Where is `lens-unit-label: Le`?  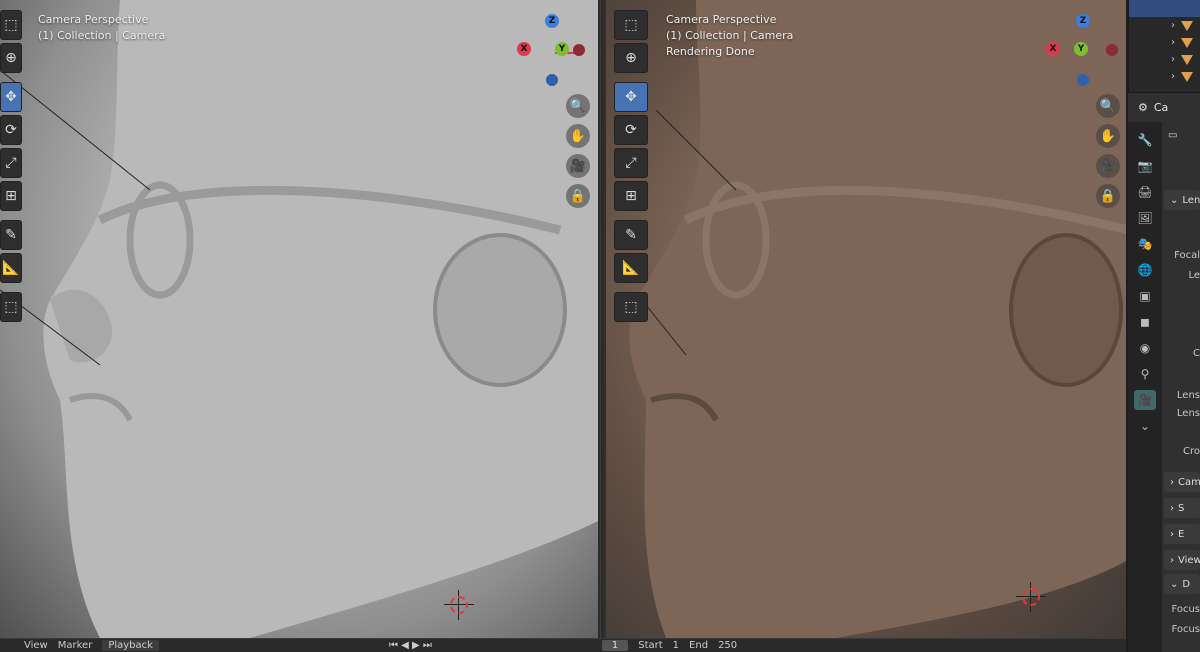 lens-unit-label: Le is located at coordinates (1194, 275).